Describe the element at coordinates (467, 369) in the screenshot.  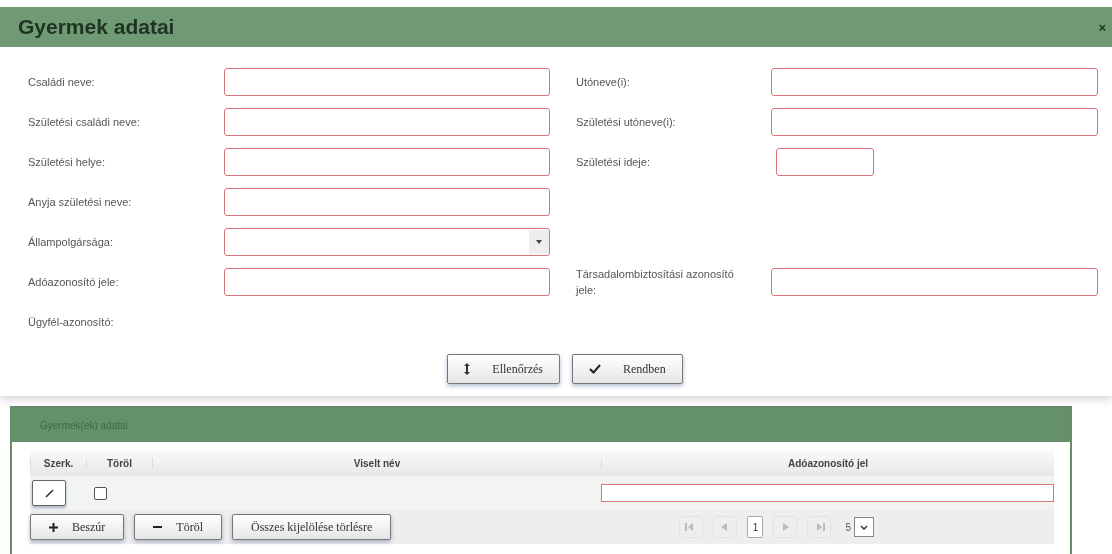
I see `up-down-arrow-icon` at that location.